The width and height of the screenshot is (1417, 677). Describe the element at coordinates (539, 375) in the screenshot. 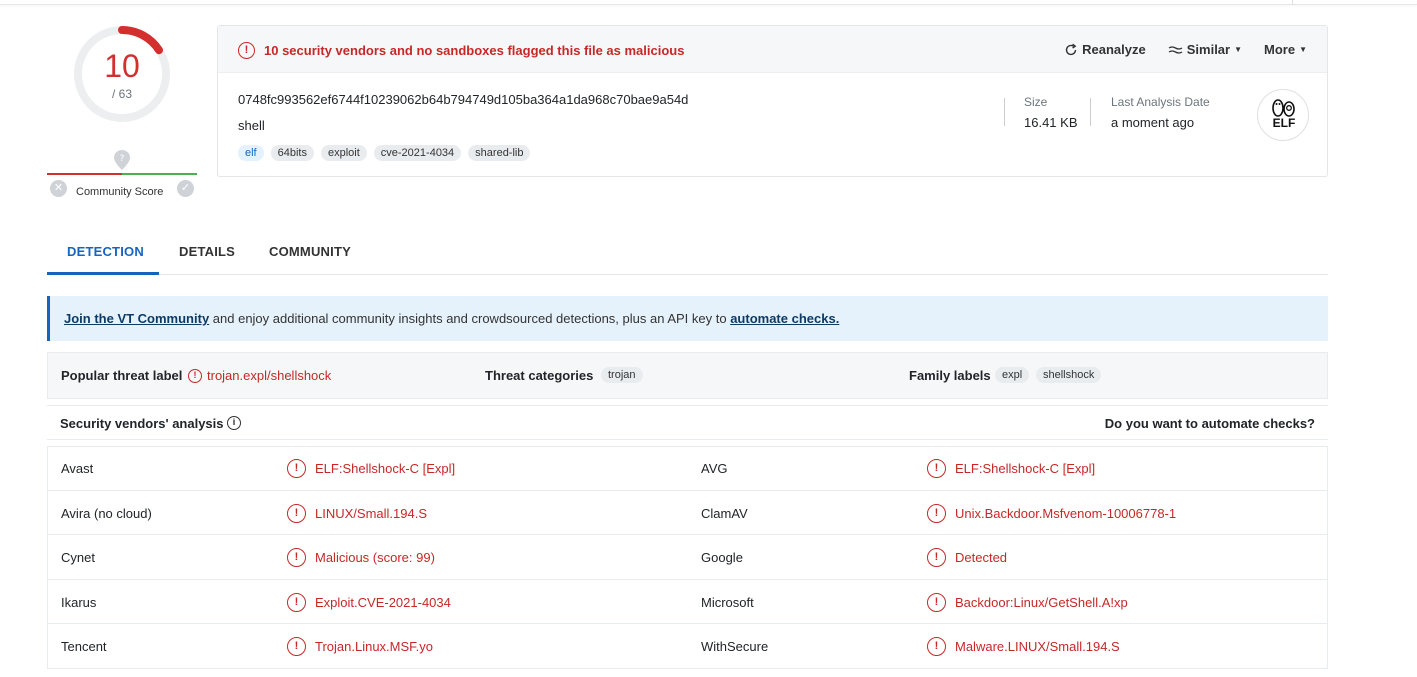

I see `threat-categories-label: Threat categories` at that location.